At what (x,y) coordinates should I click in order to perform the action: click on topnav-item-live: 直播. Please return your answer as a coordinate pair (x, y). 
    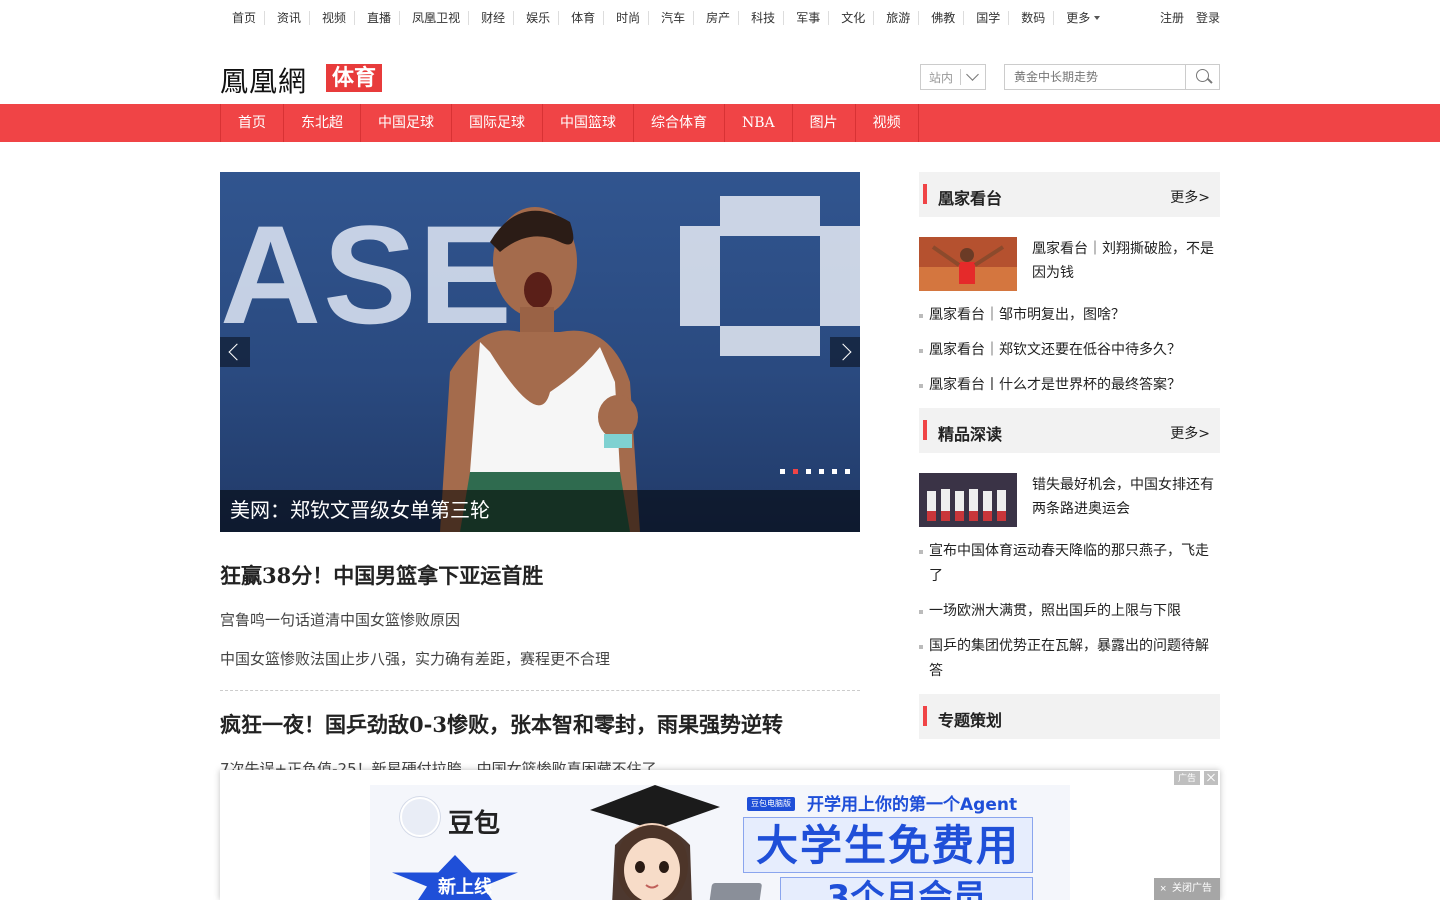
    Looking at the image, I should click on (376, 18).